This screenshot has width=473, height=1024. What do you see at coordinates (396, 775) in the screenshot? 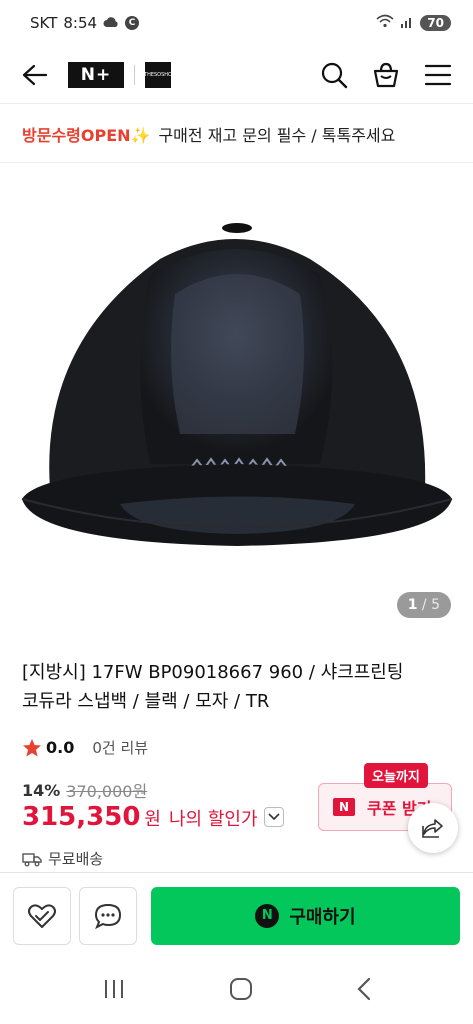
I see `coupon-deadline-tag: 오늘까지` at bounding box center [396, 775].